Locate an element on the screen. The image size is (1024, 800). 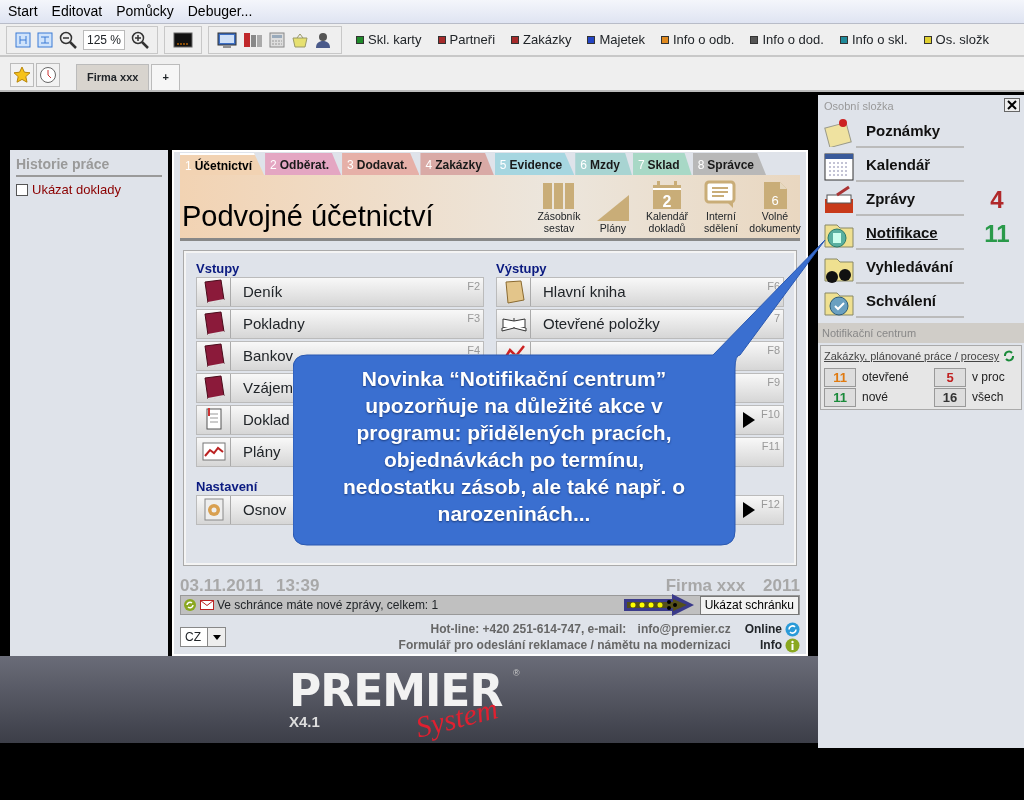
section-heading: Výstupy is located at coordinates (521, 268).